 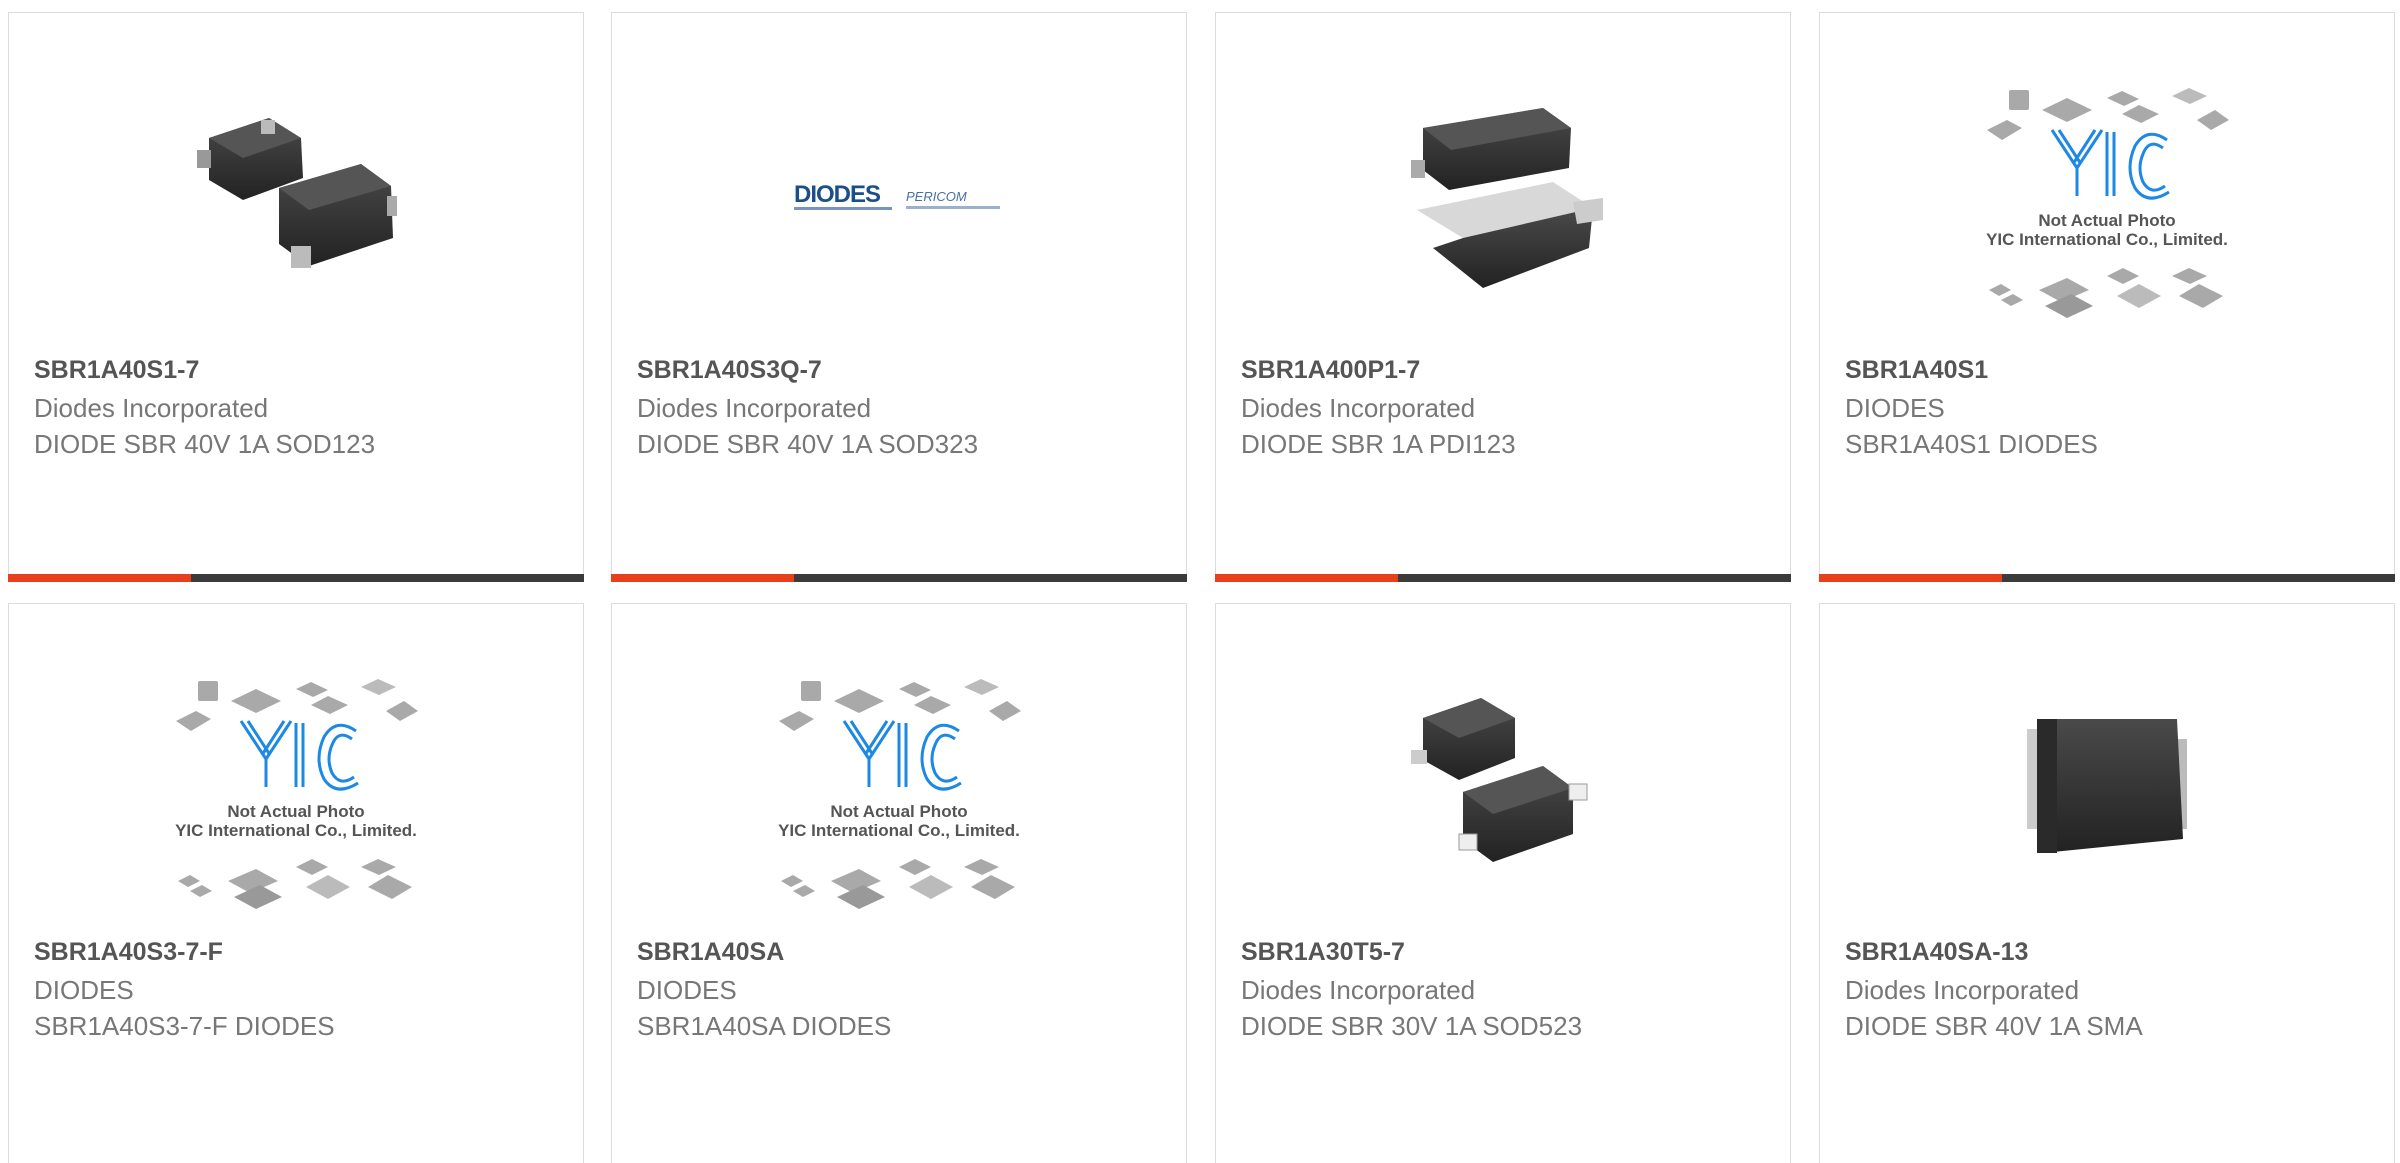 What do you see at coordinates (1994, 1026) in the screenshot?
I see `product-description: DIODE SBR 40V 1A SMA` at bounding box center [1994, 1026].